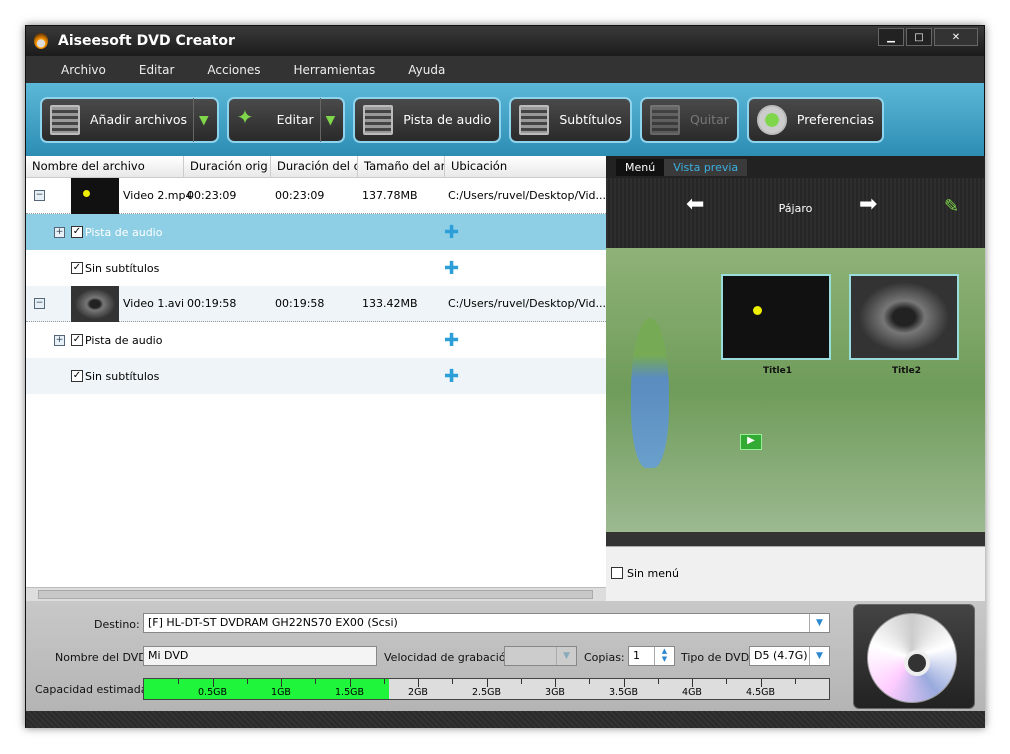 This screenshot has height=754, width=1010. Describe the element at coordinates (653, 573) in the screenshot. I see `no-menu-label: Sin menú` at that location.